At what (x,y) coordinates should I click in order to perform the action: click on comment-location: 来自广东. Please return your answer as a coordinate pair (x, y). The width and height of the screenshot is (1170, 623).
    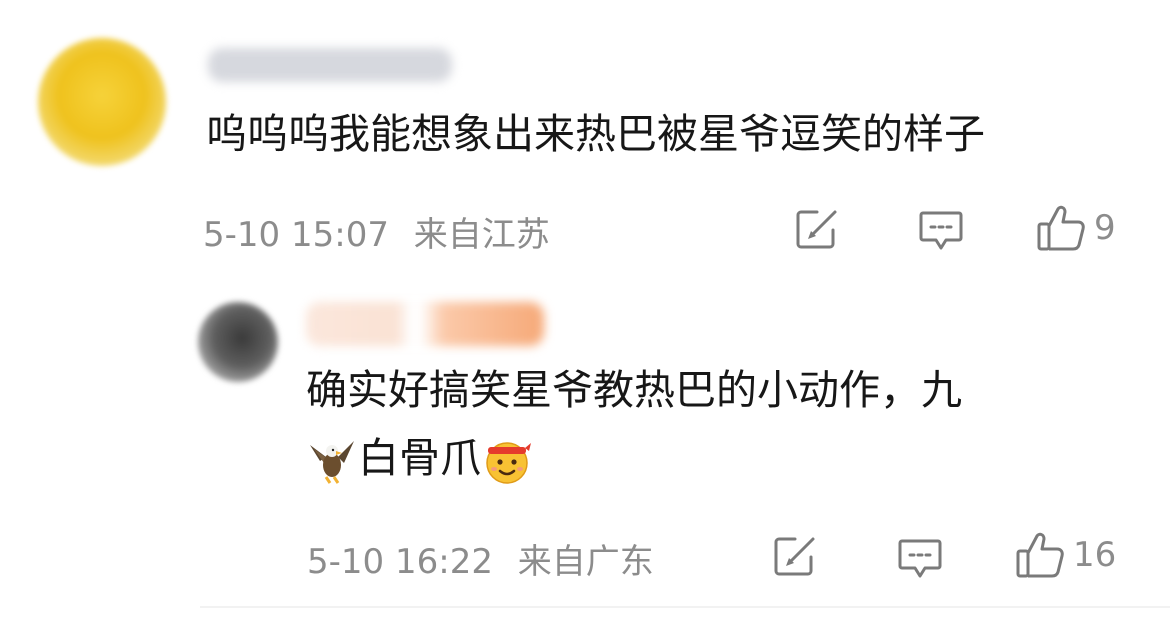
    Looking at the image, I should click on (585, 562).